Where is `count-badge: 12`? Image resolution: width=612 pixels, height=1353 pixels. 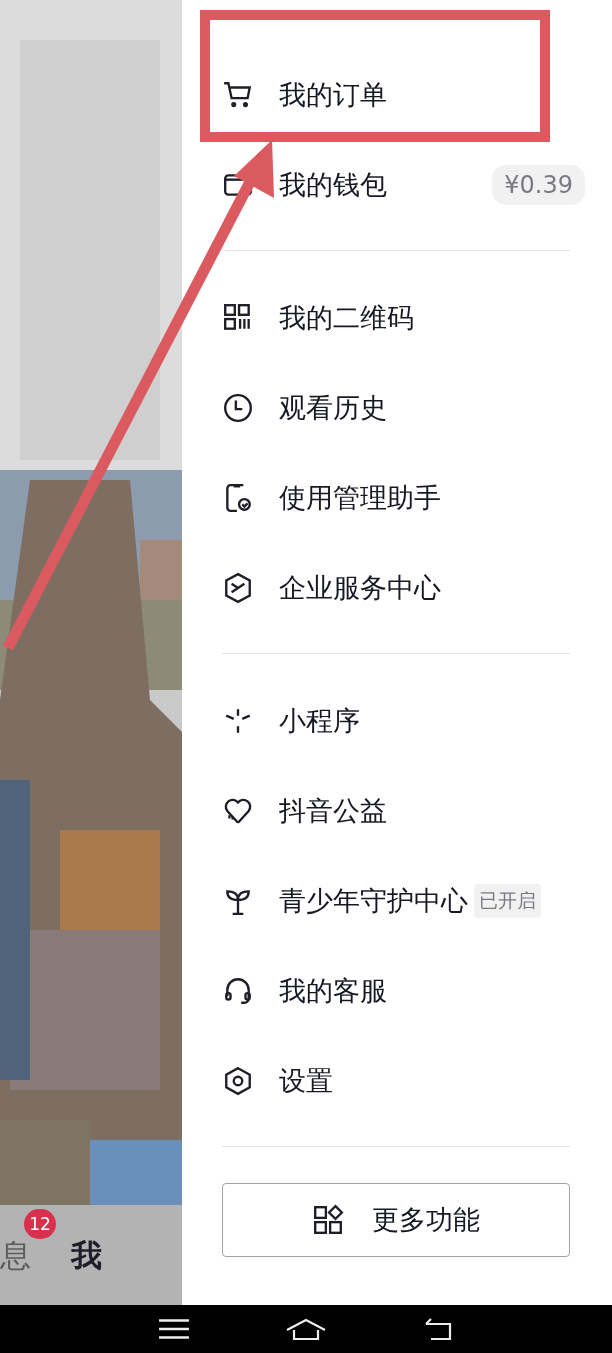
count-badge: 12 is located at coordinates (40, 1224).